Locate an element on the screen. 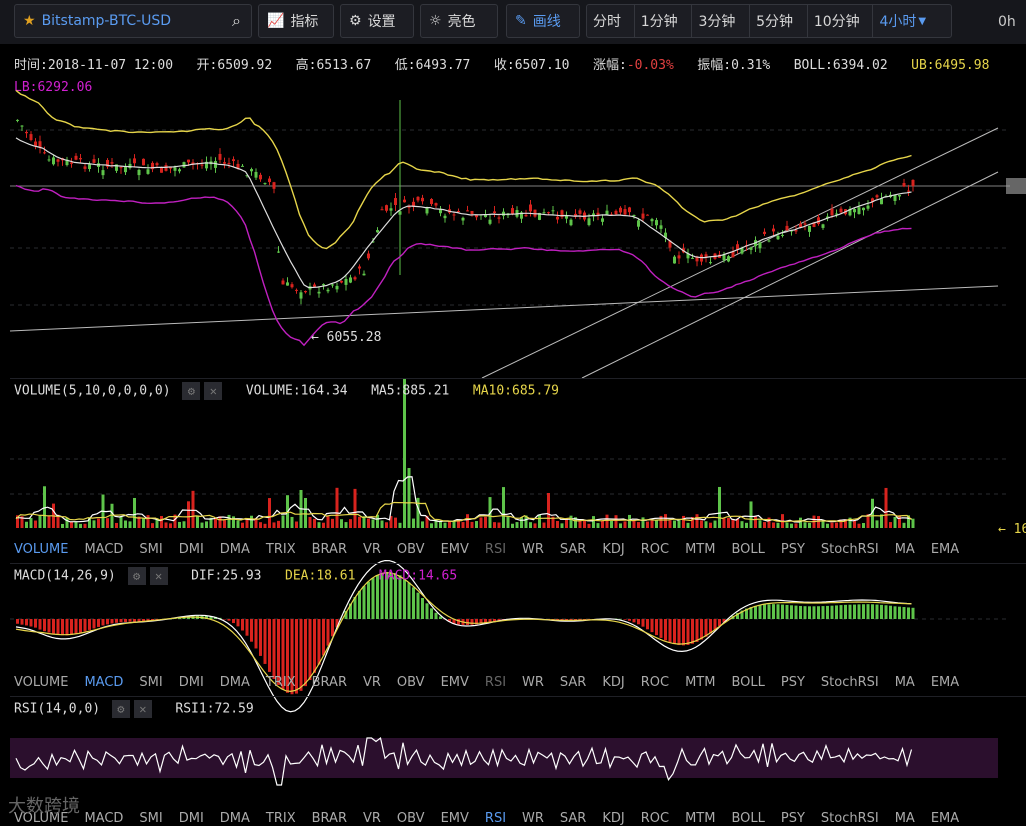 The image size is (1026, 826). trend-line is located at coordinates (504, 308).